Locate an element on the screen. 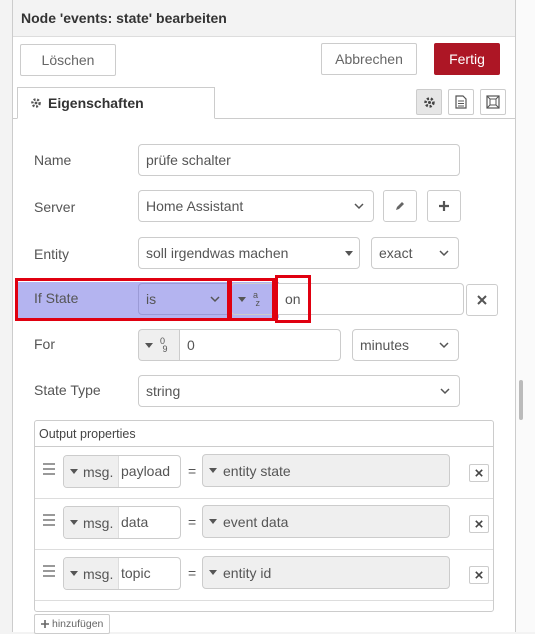  tab-bar: Eigenschaften is located at coordinates (264, 102).